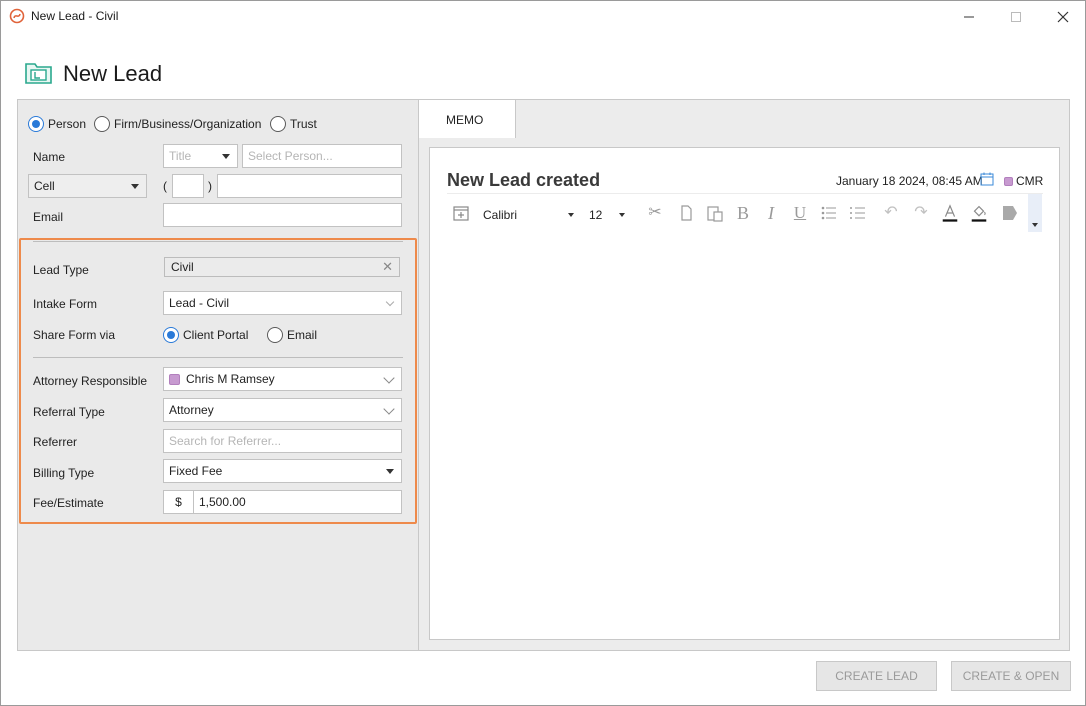 The width and height of the screenshot is (1086, 706). I want to click on email-label: Email, so click(48, 217).